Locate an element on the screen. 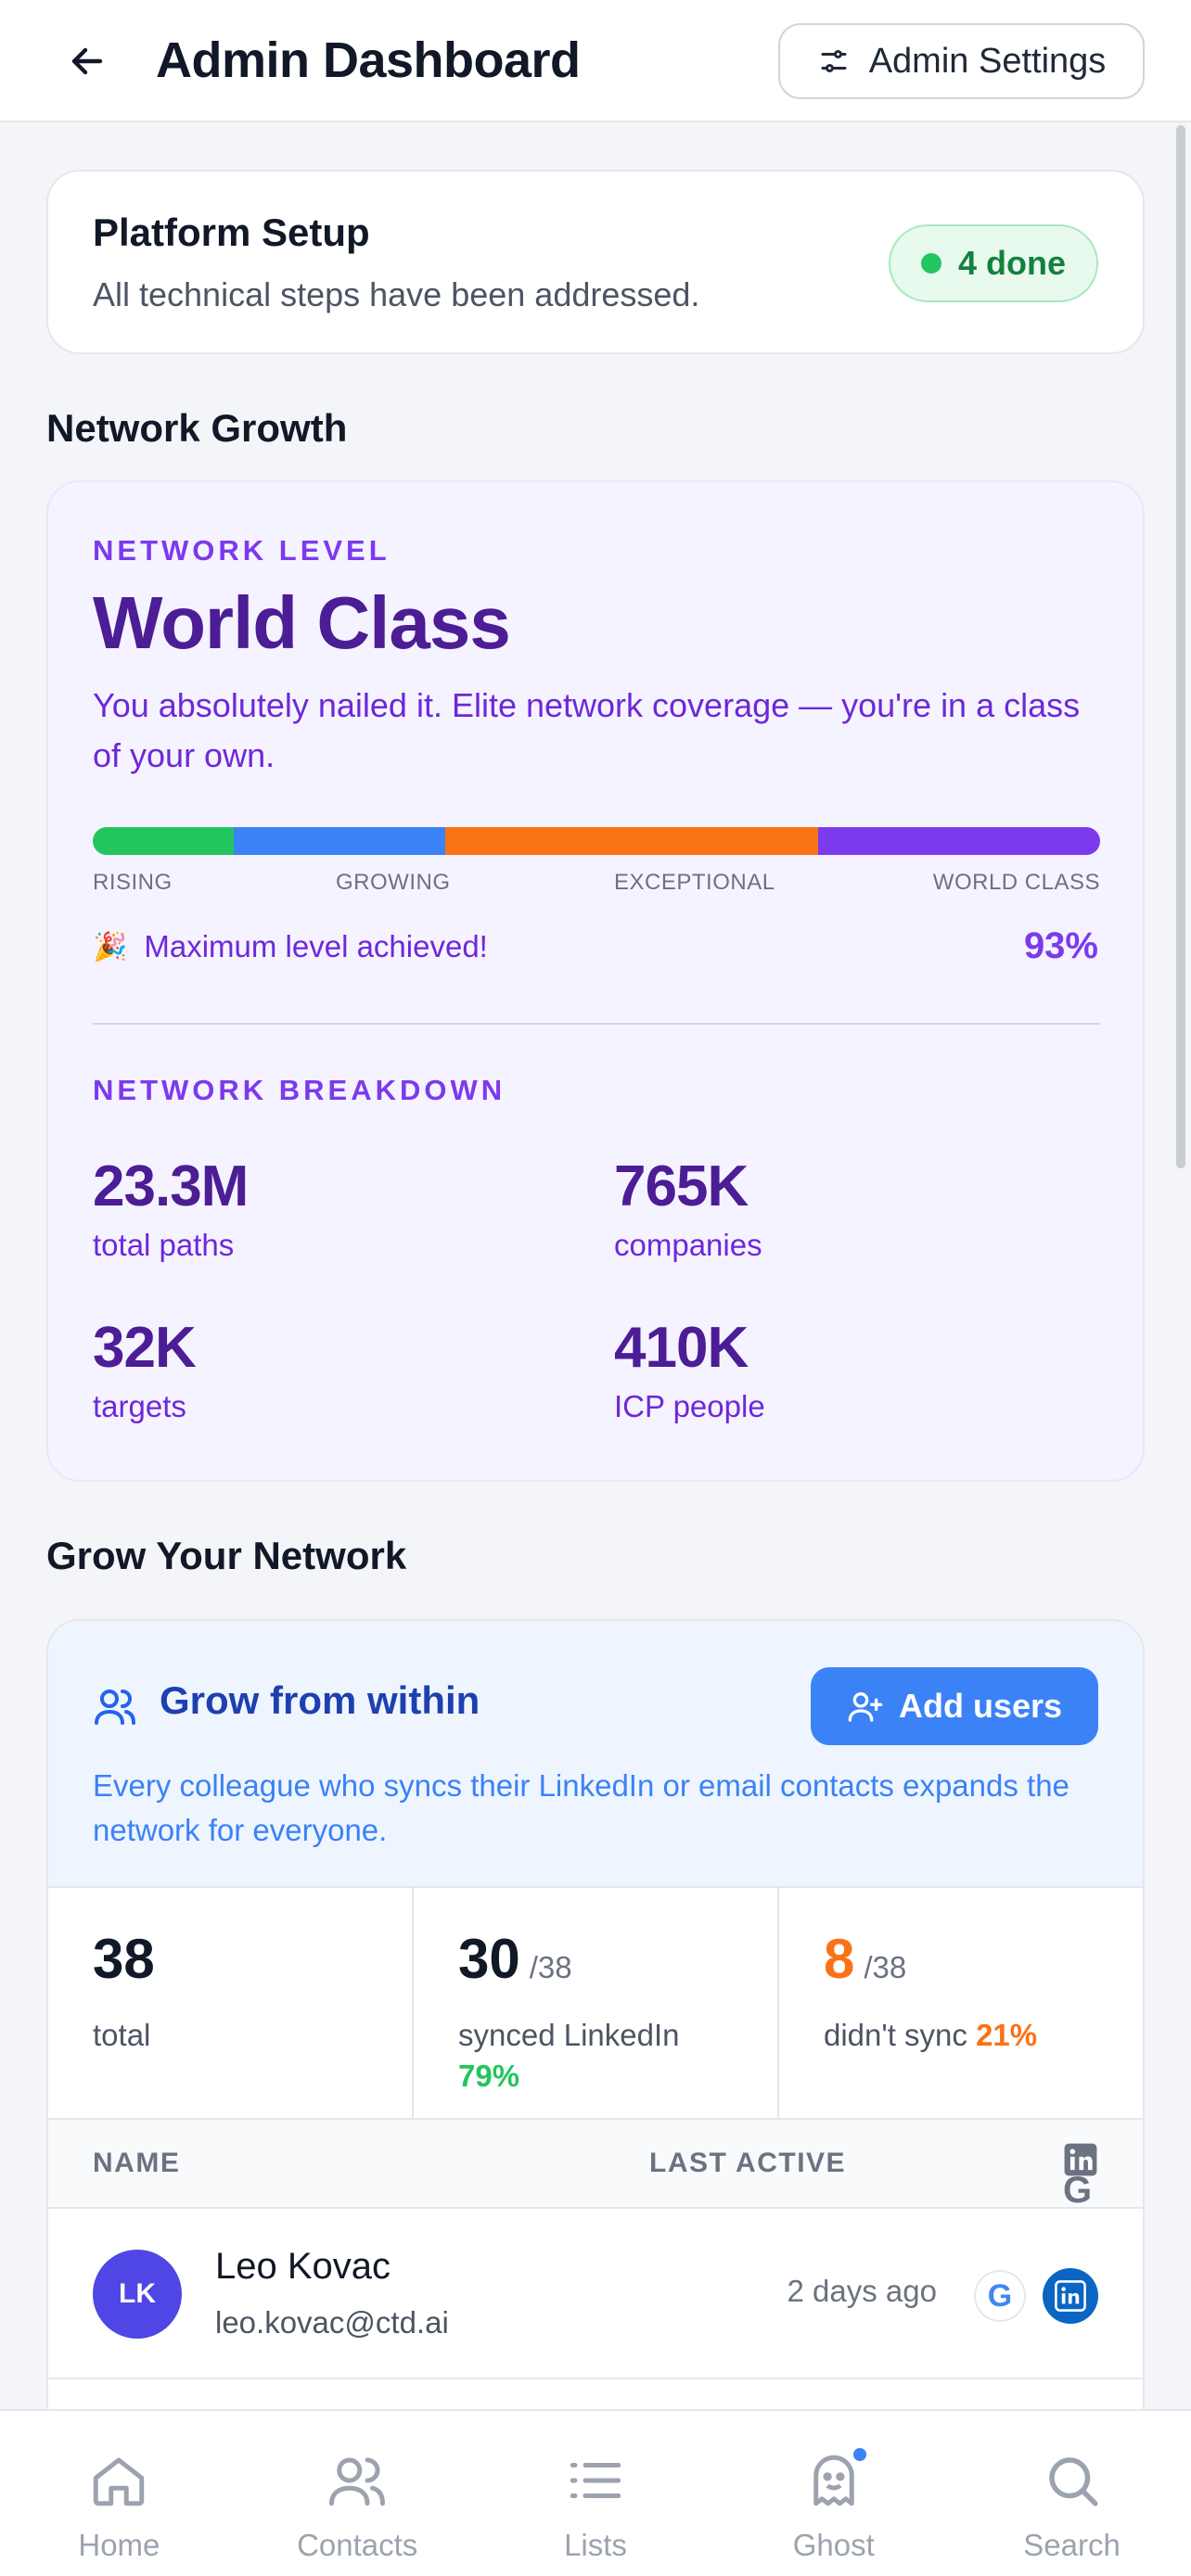 The width and height of the screenshot is (1191, 2576). count-label: synced LinkedIn 79% is located at coordinates (569, 2056).